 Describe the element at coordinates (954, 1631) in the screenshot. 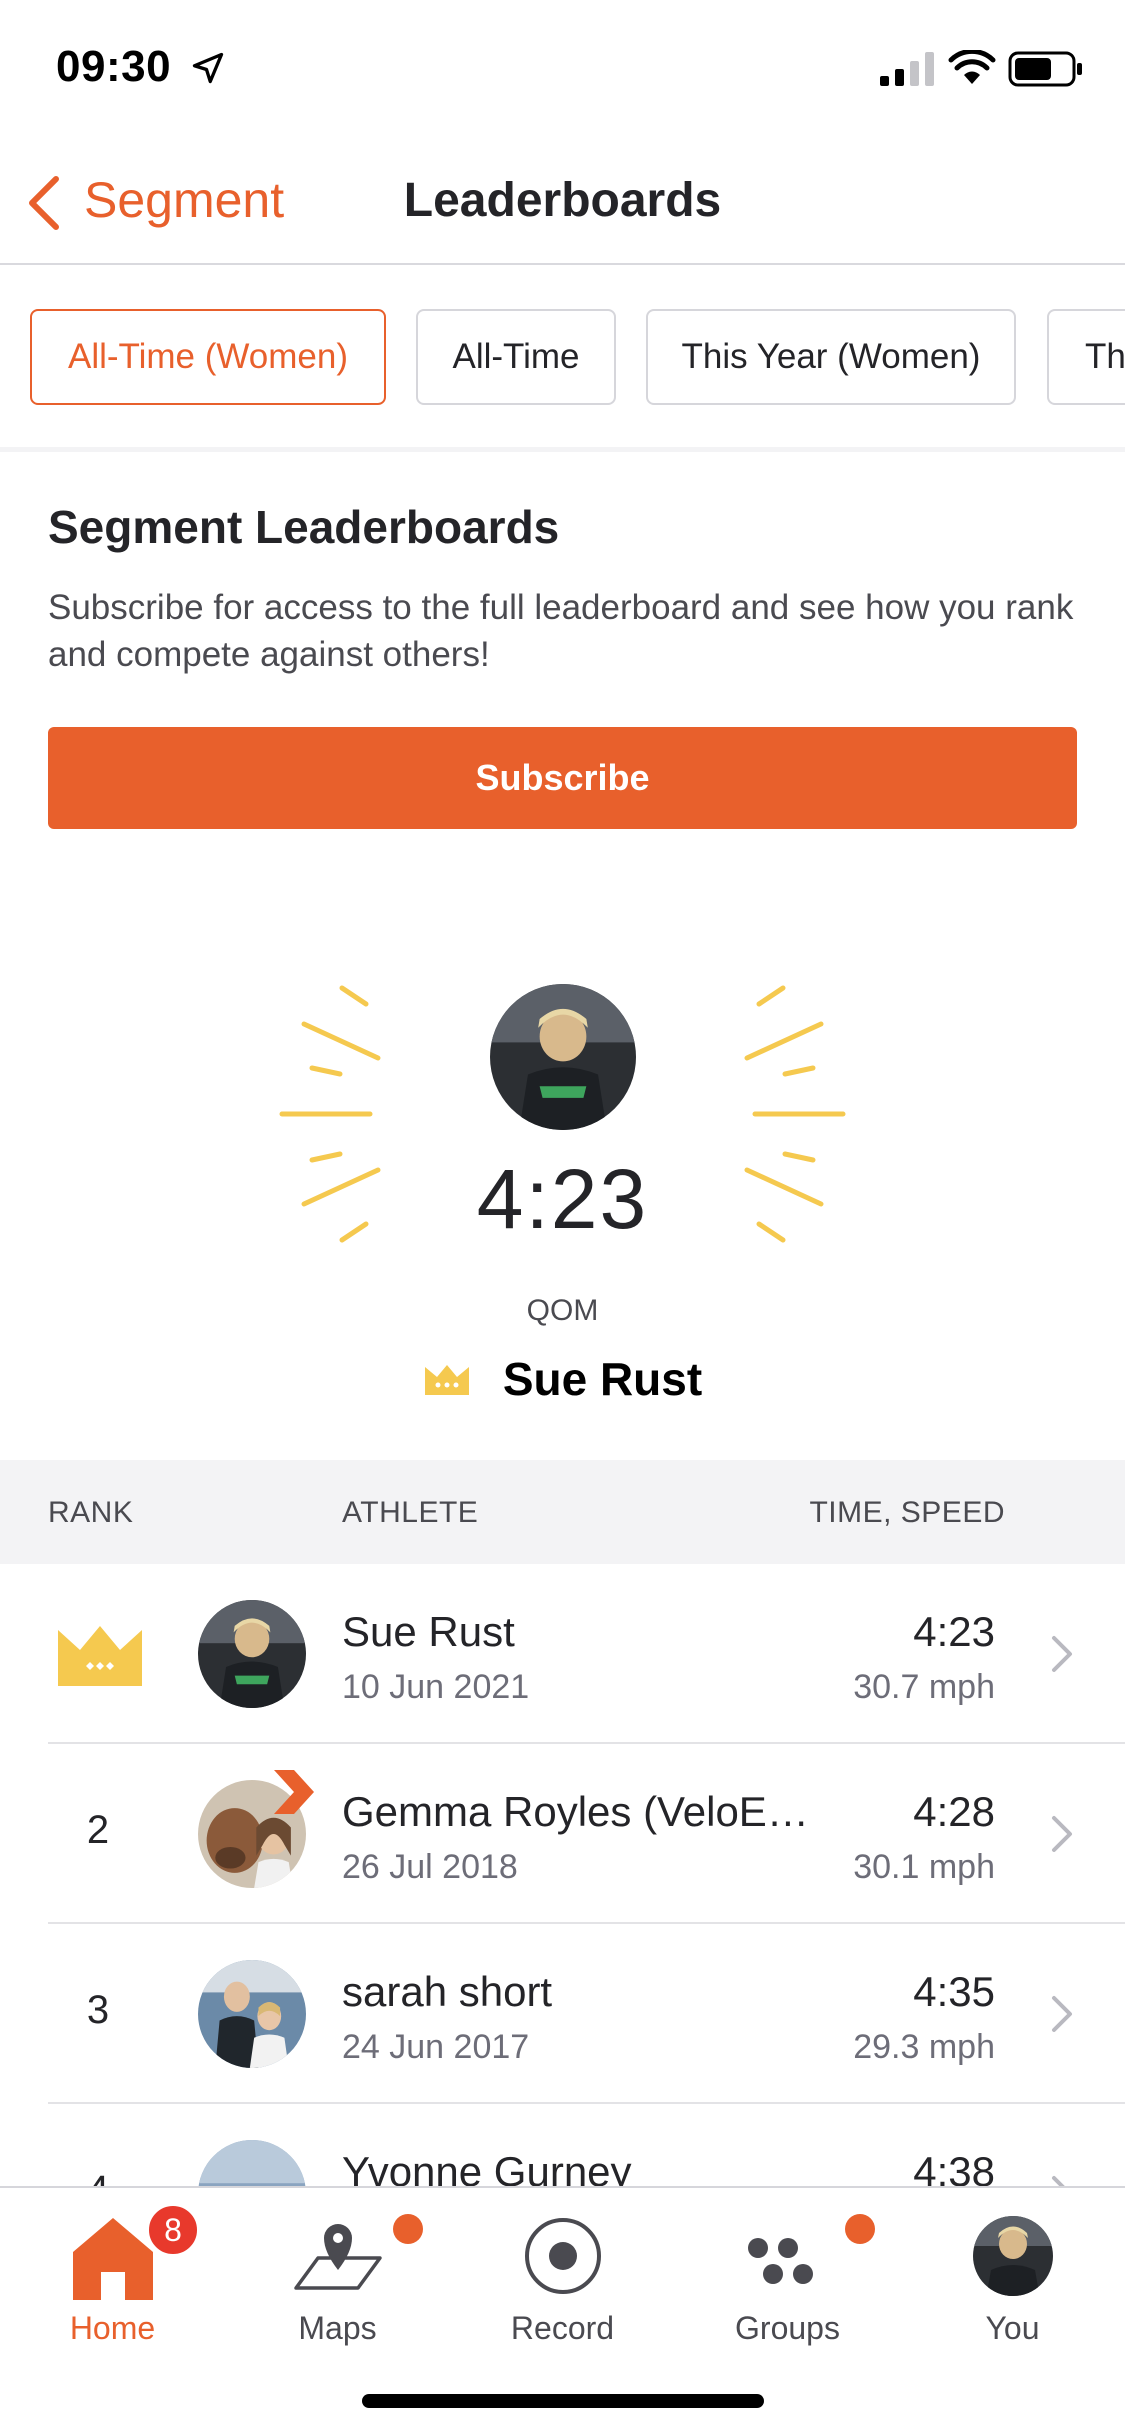

I see `effort-time: 4:23` at that location.